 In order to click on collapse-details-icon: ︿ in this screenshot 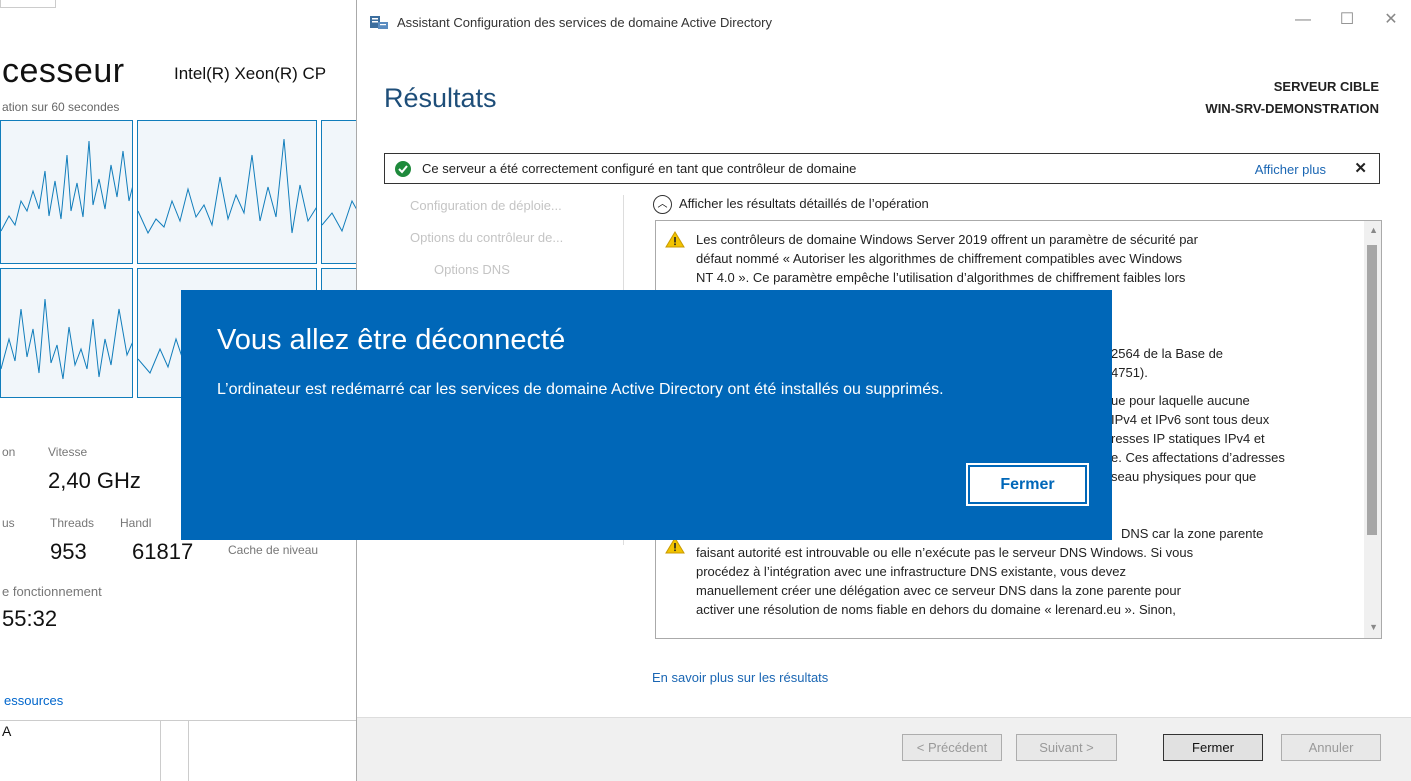, I will do `click(662, 204)`.